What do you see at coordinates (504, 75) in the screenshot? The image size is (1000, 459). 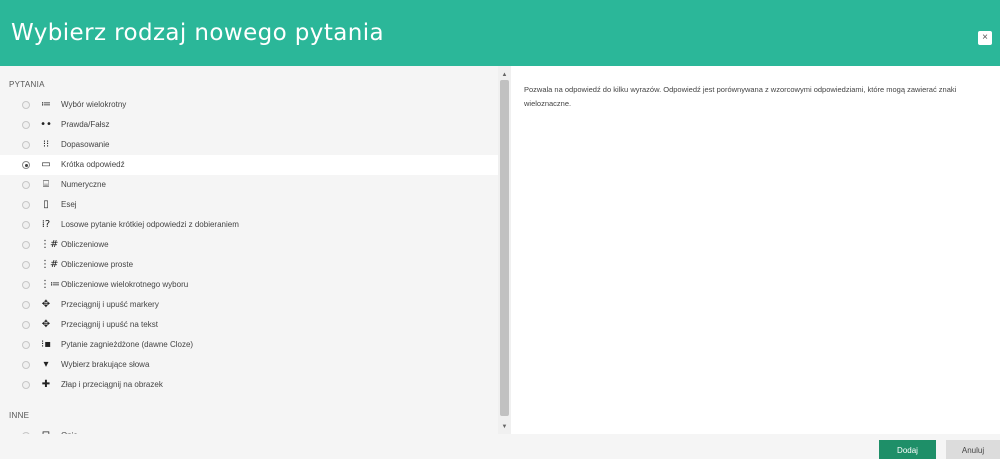 I see `scroll-up-arrow-icon: ▲` at bounding box center [504, 75].